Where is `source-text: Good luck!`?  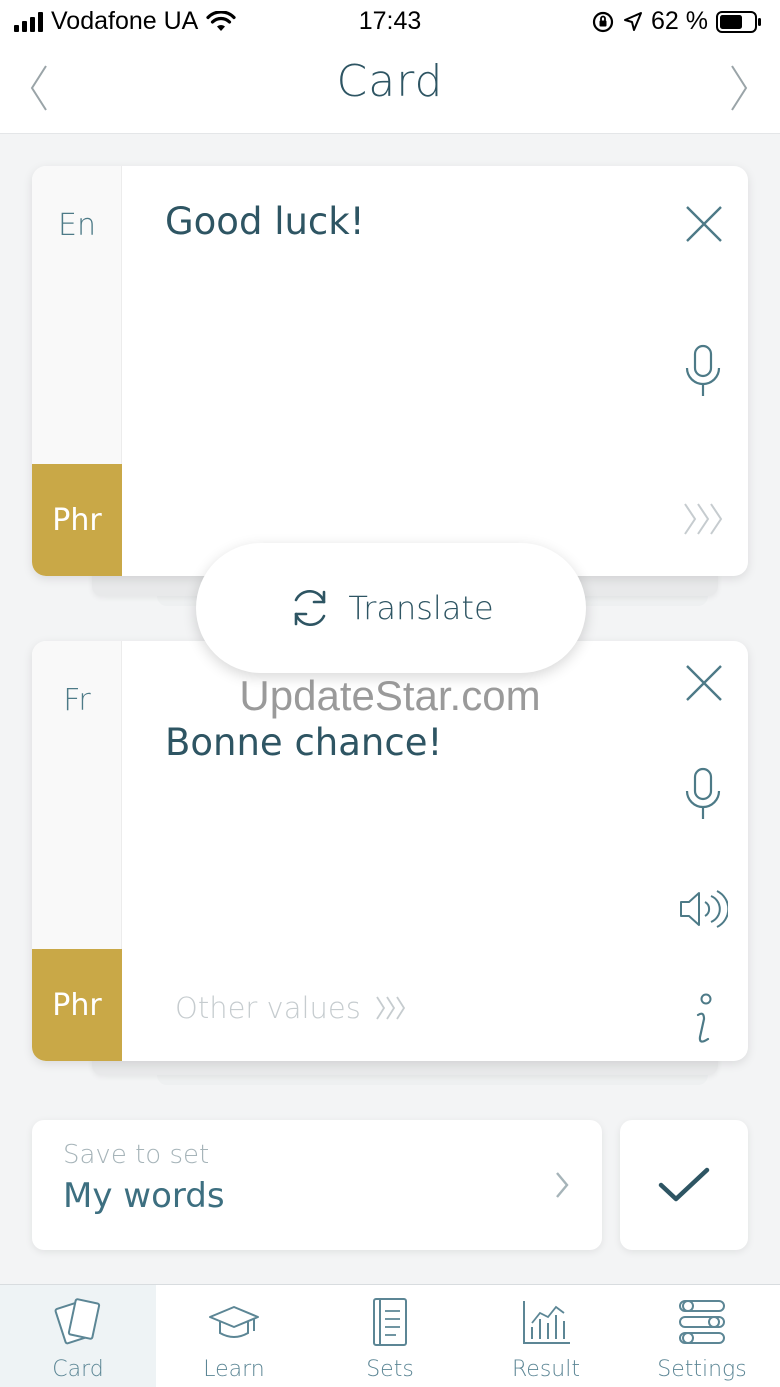
source-text: Good luck! is located at coordinates (265, 221).